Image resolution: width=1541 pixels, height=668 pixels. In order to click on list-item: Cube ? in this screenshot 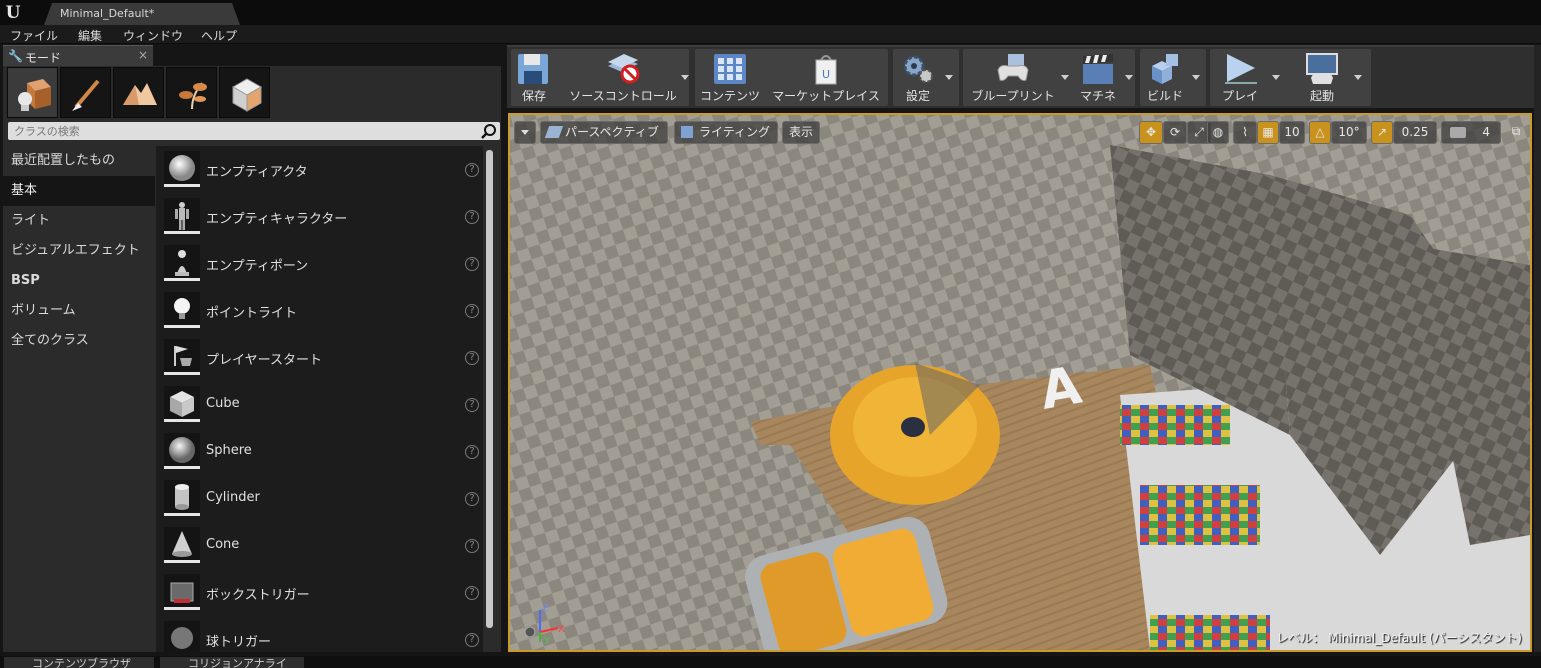, I will do `click(319, 404)`.